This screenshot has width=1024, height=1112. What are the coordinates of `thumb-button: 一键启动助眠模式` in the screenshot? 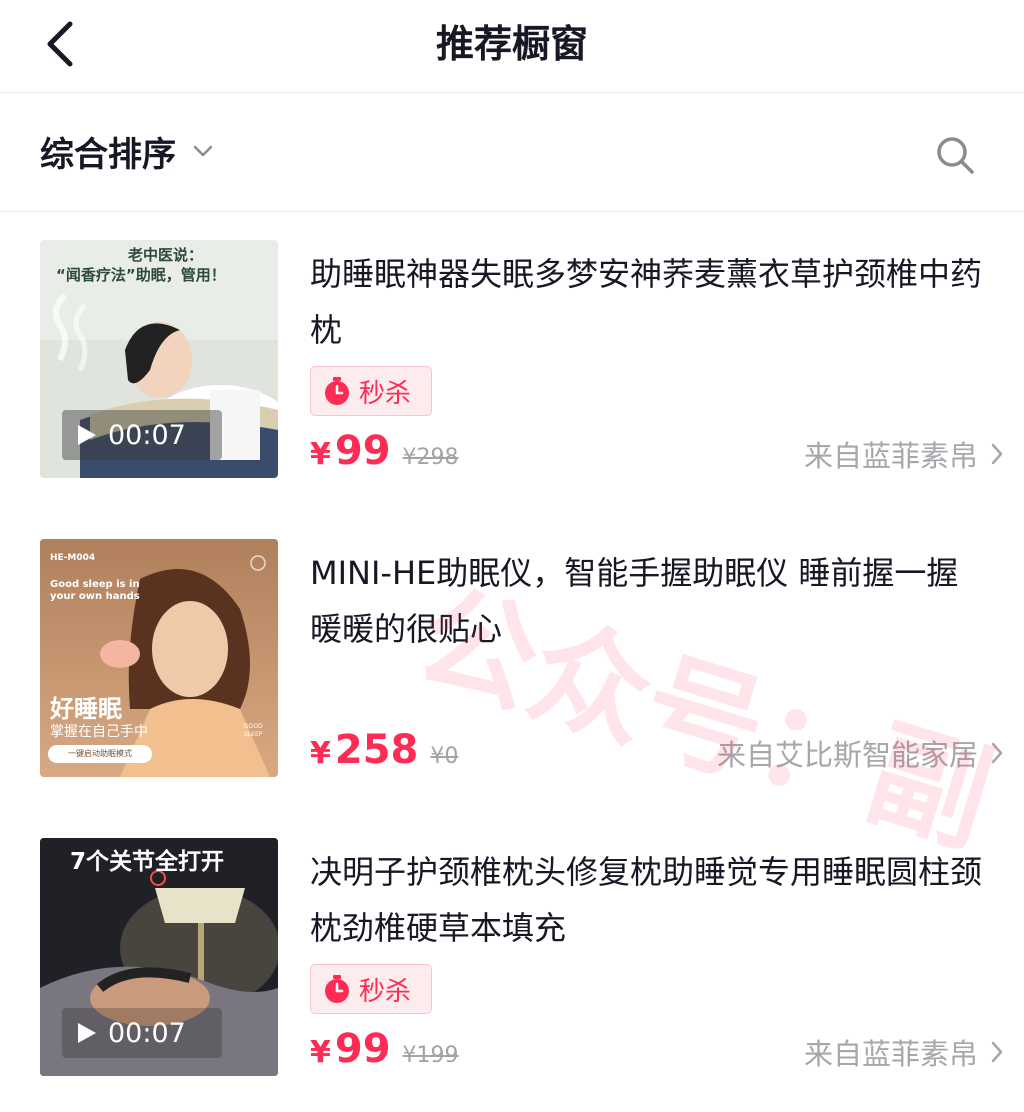 It's located at (100, 754).